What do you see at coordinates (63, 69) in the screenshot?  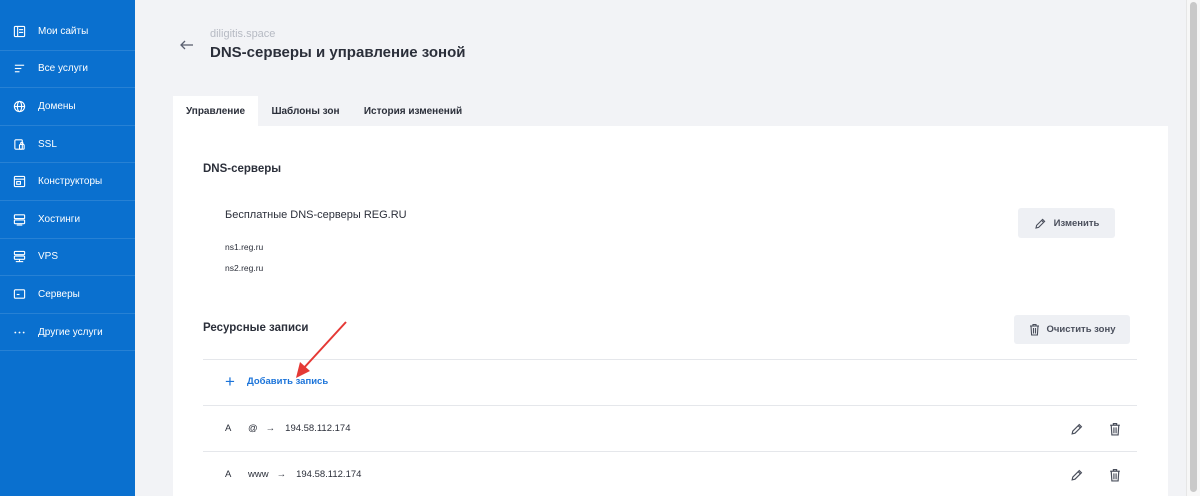 I see `sidebar-item-label: Все услуги` at bounding box center [63, 69].